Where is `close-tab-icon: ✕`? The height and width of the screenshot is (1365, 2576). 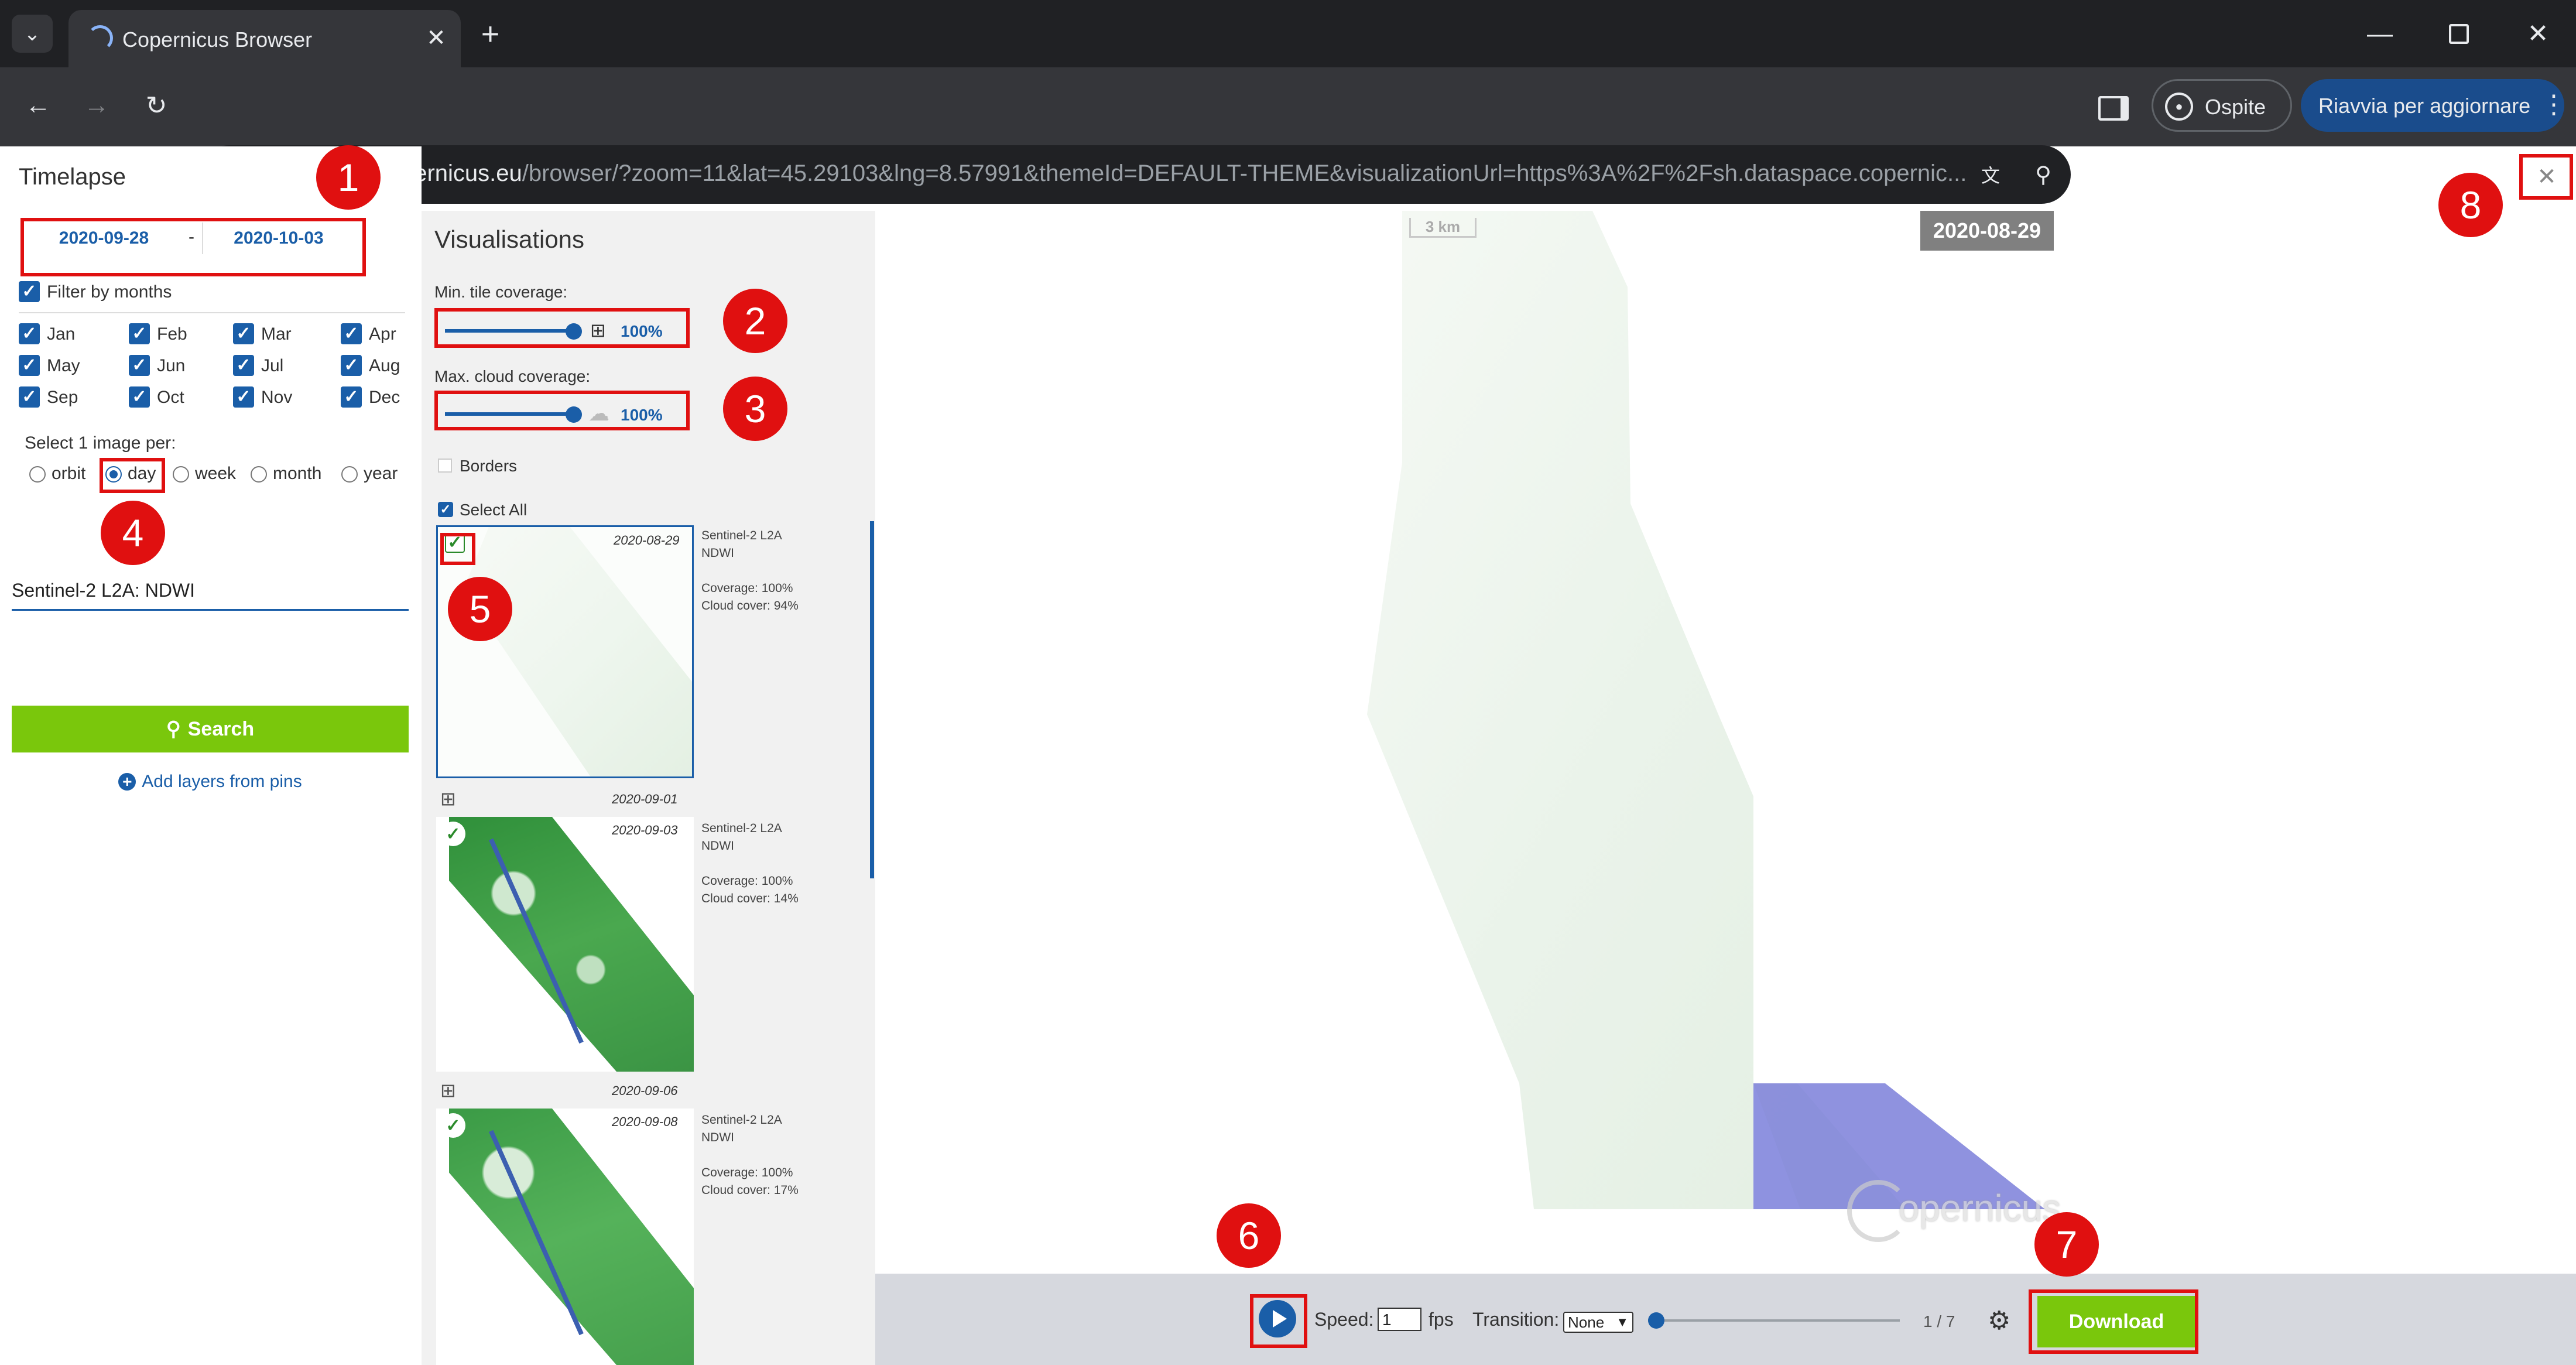
close-tab-icon: ✕ is located at coordinates (436, 38).